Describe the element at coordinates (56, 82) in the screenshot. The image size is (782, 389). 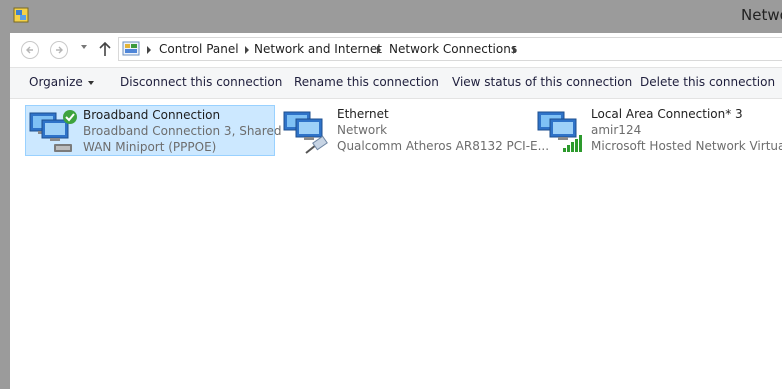
I see `organize-label: Organize` at that location.